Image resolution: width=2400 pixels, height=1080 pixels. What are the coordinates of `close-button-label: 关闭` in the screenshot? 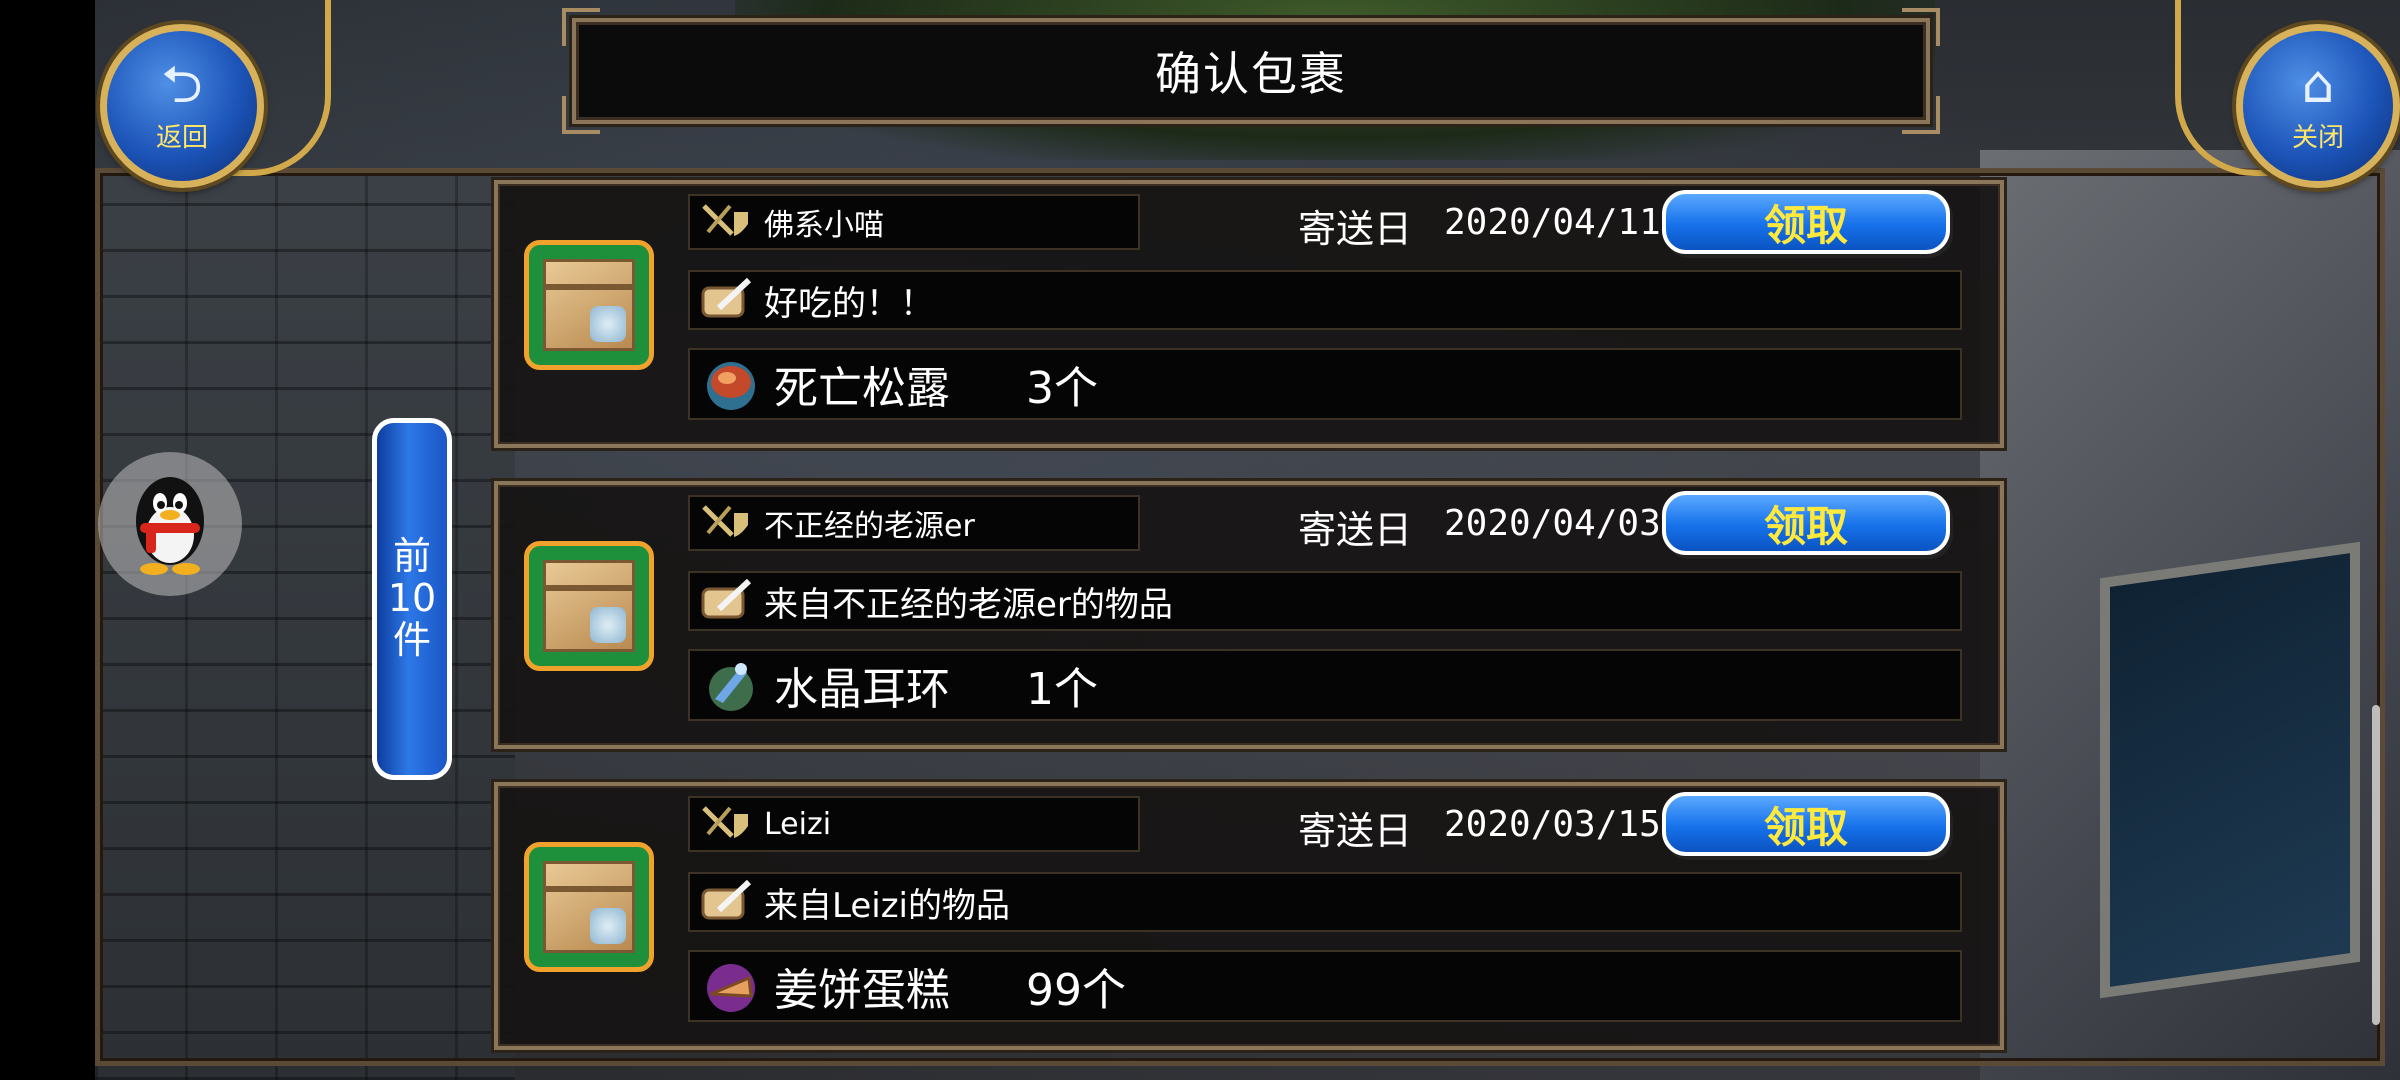 It's located at (2317, 137).